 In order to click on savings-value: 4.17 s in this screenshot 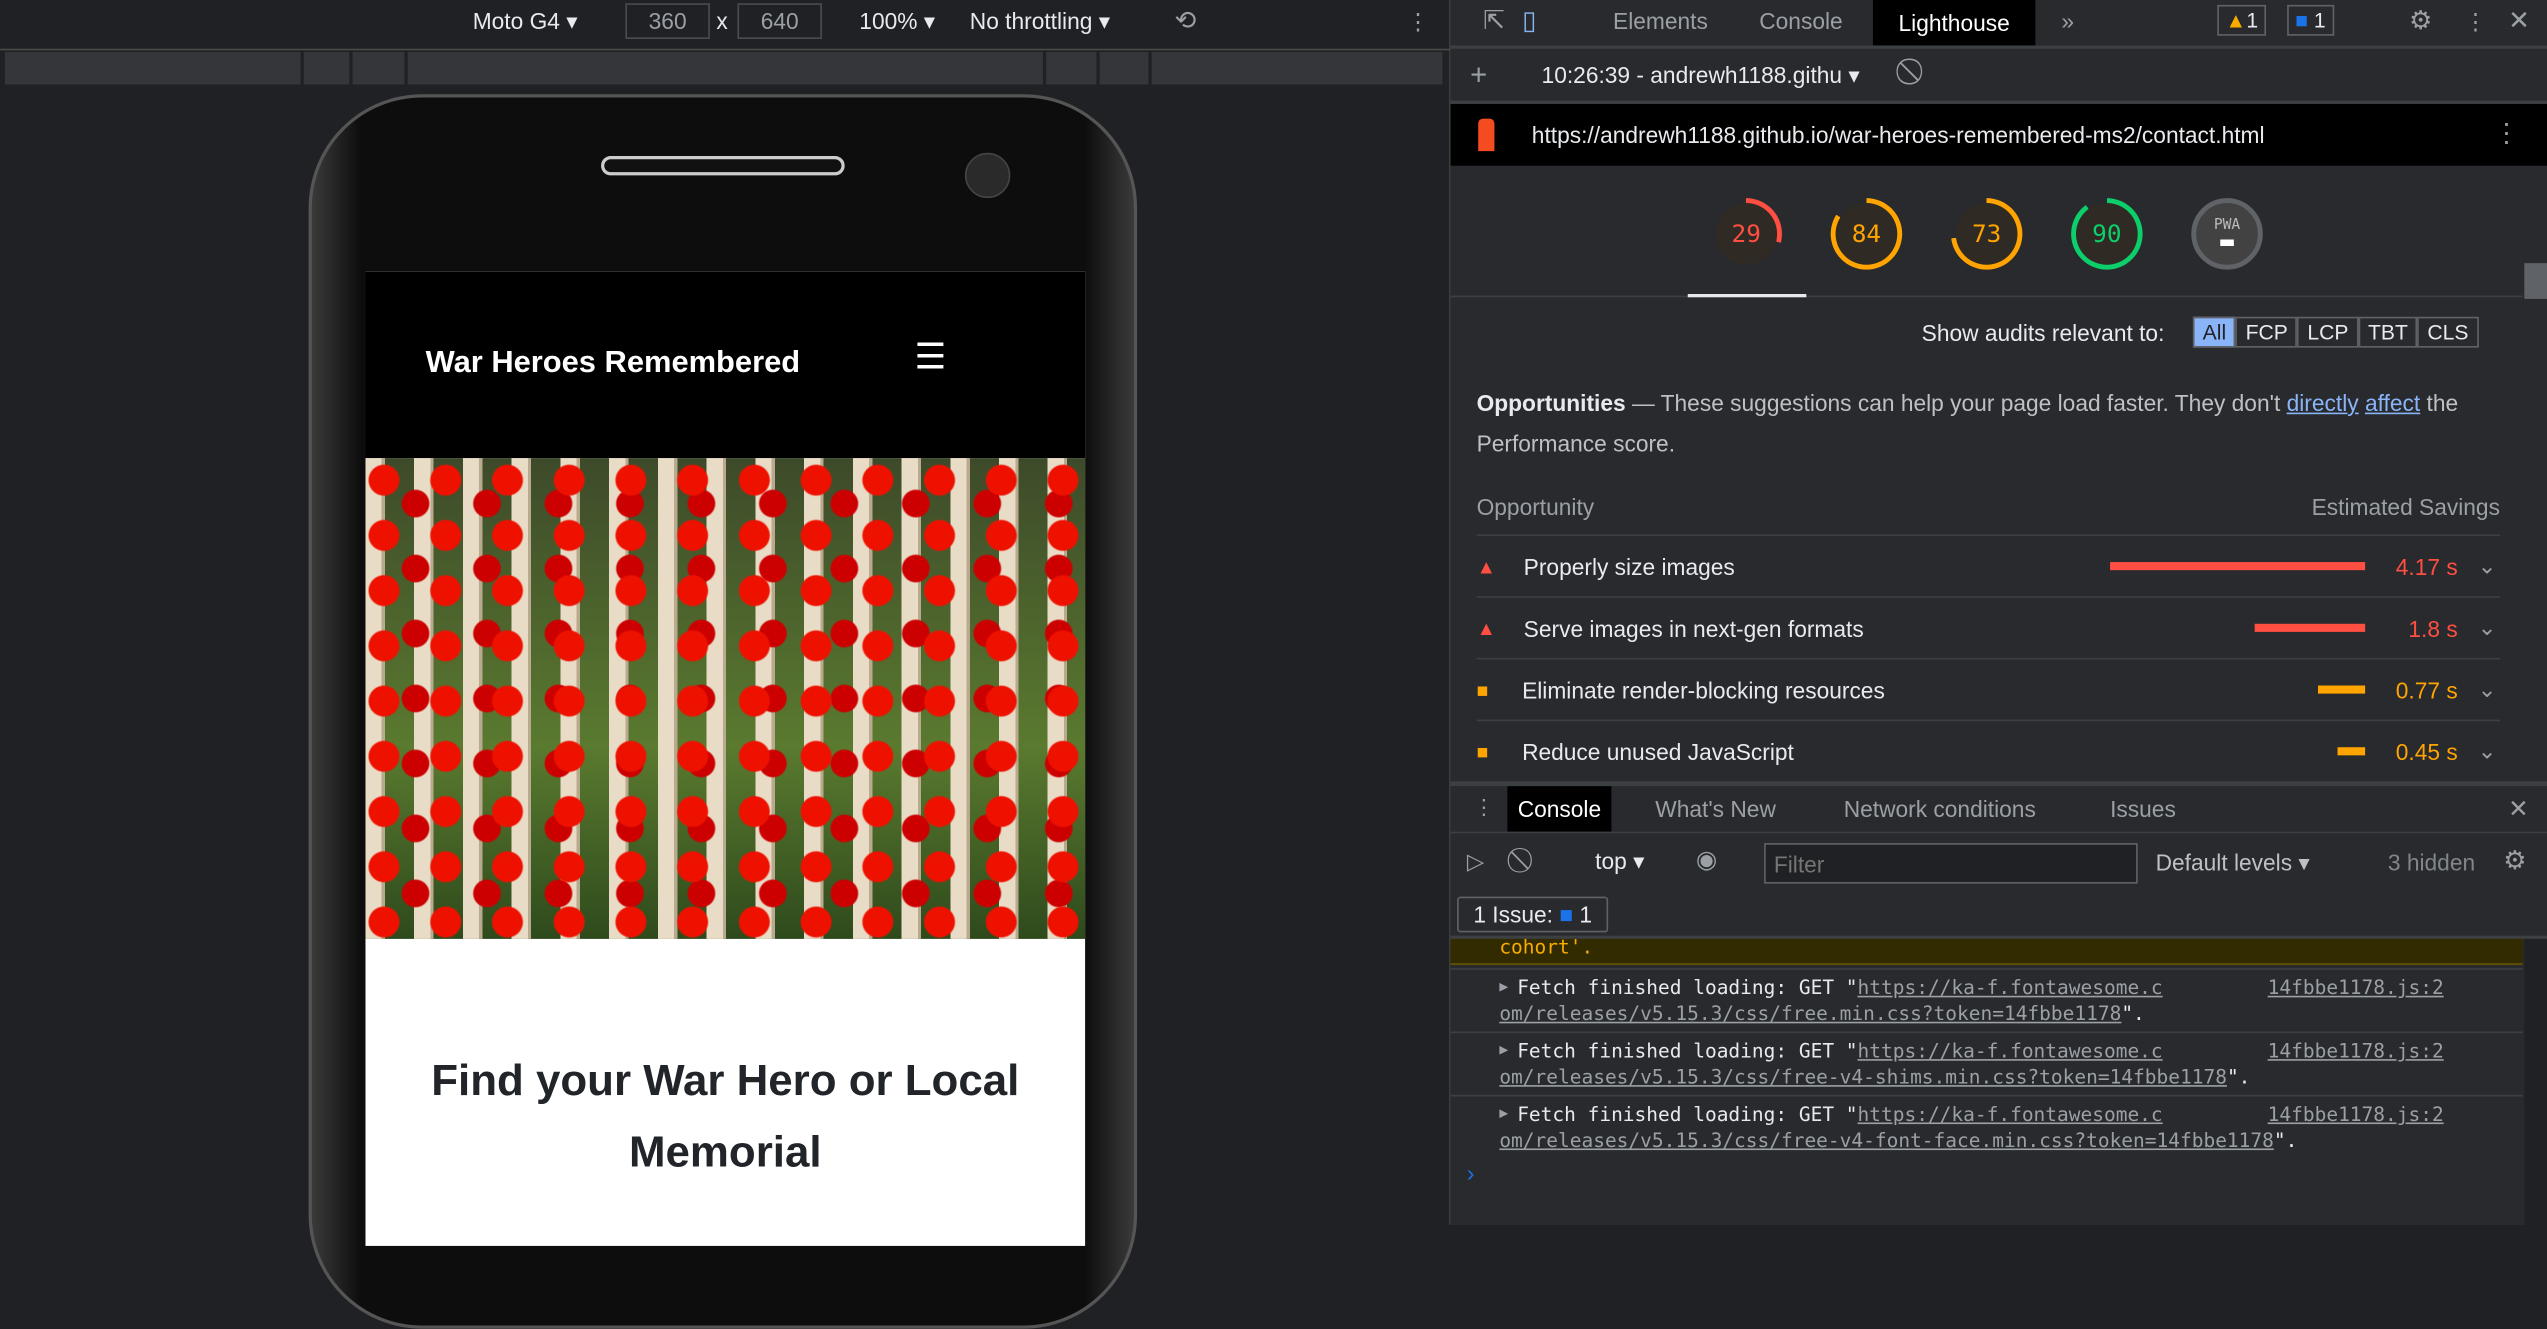, I will do `click(2426, 566)`.